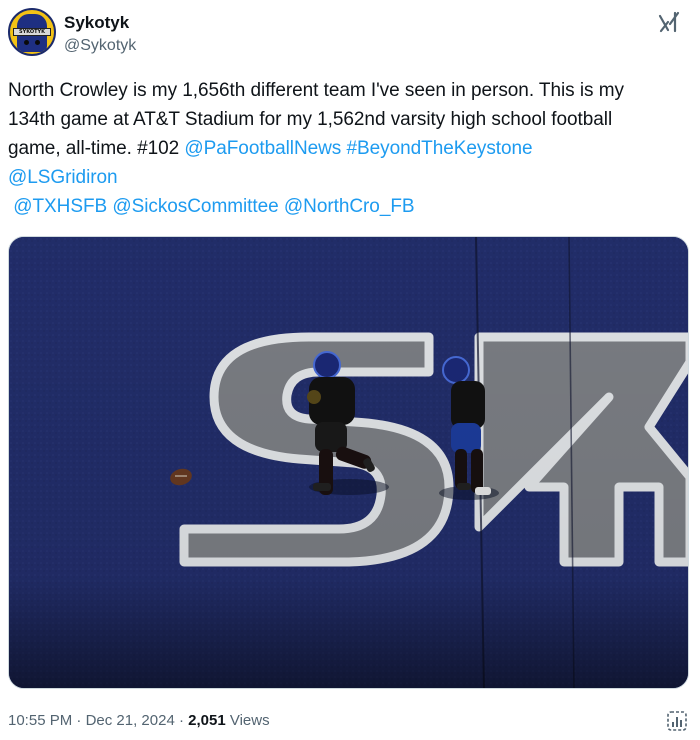  What do you see at coordinates (677, 721) in the screenshot?
I see `analytics-icon` at bounding box center [677, 721].